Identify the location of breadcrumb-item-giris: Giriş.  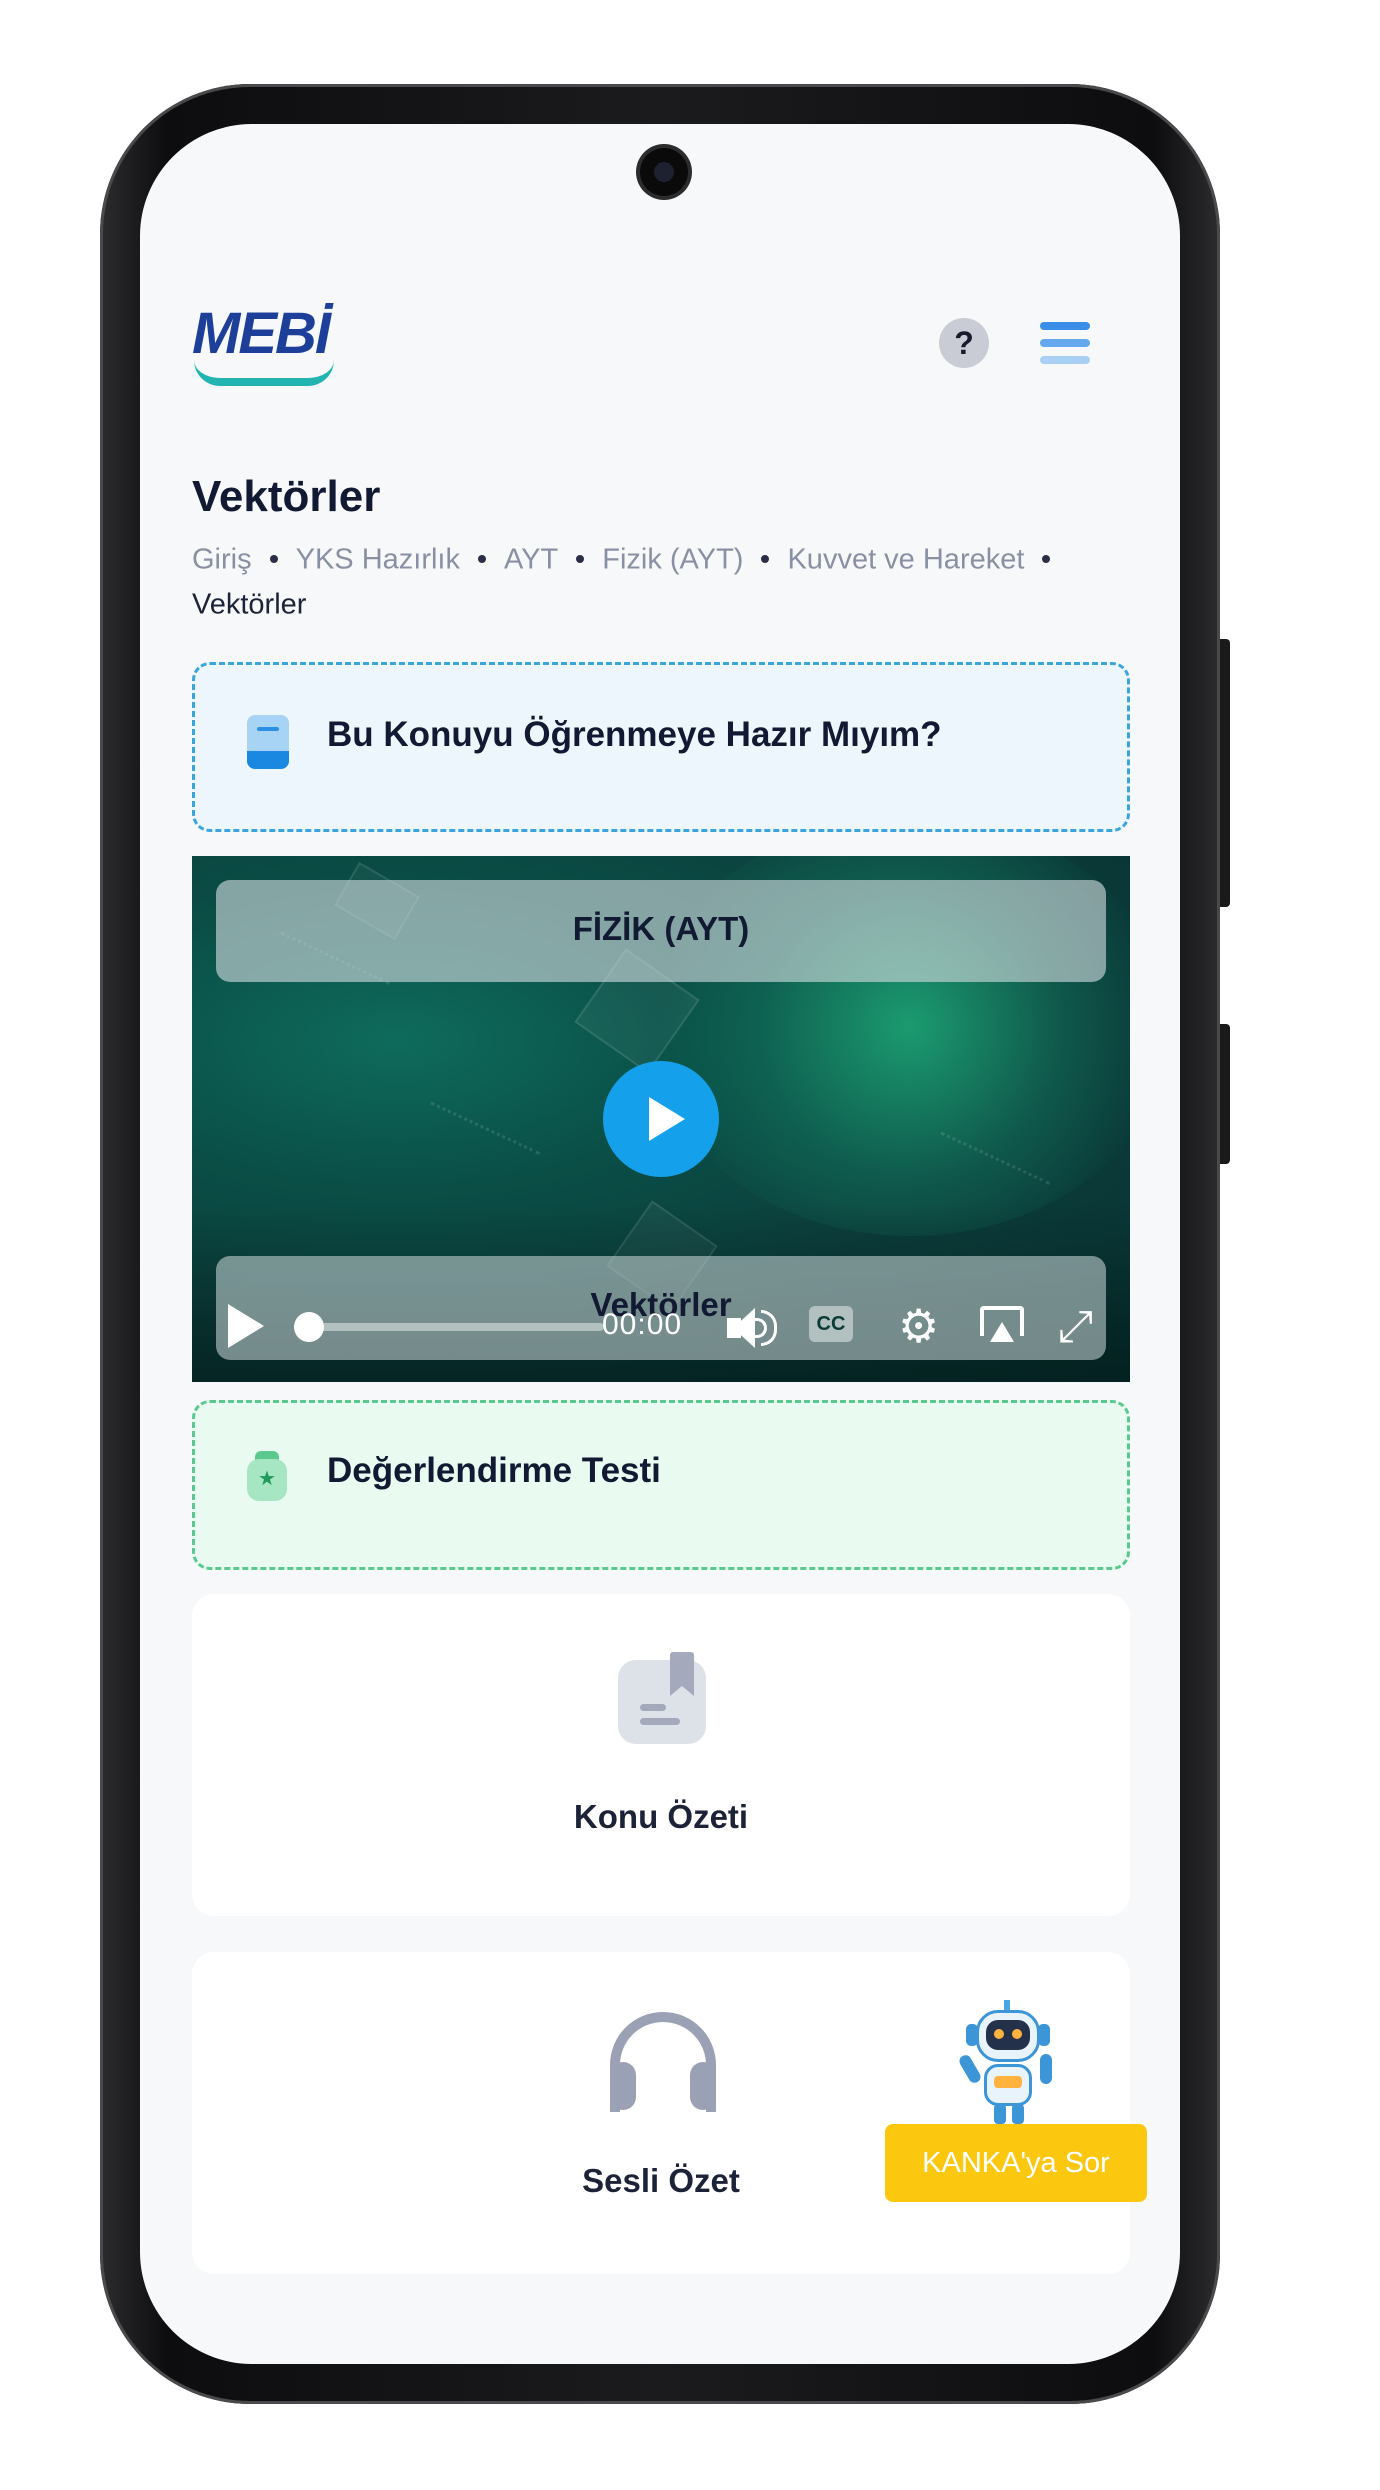
(222, 559).